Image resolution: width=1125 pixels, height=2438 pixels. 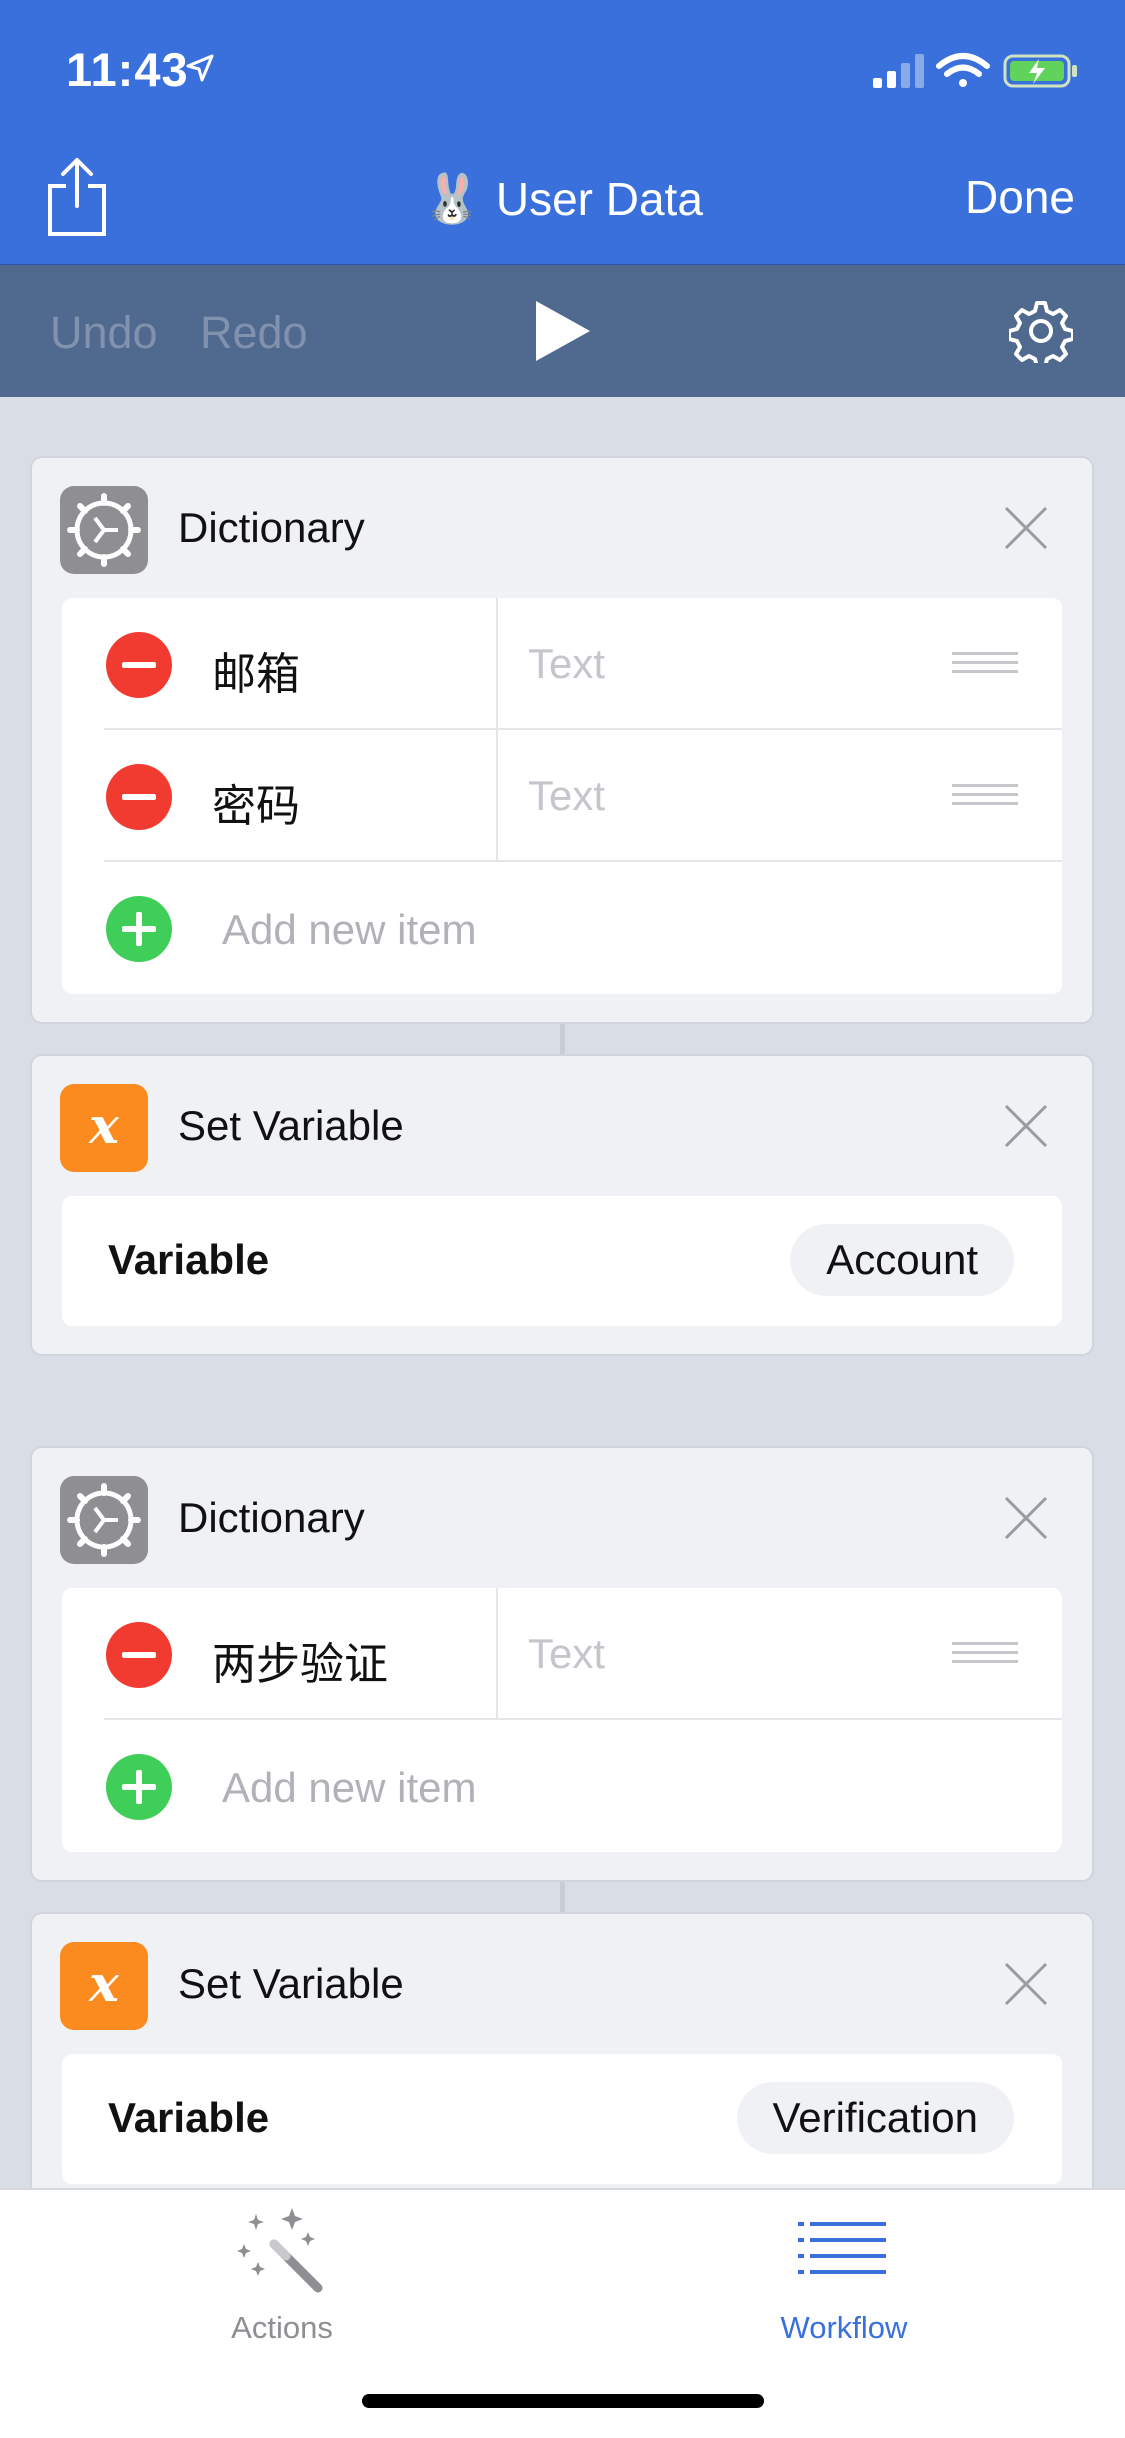 What do you see at coordinates (104, 333) in the screenshot?
I see `undo-button: Undo` at bounding box center [104, 333].